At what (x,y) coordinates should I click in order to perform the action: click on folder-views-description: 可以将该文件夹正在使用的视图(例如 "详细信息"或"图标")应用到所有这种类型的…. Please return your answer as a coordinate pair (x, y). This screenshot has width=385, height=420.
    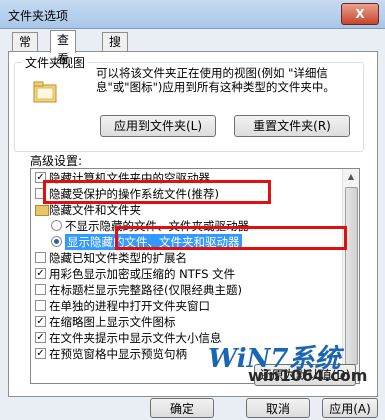
    Looking at the image, I should click on (215, 80).